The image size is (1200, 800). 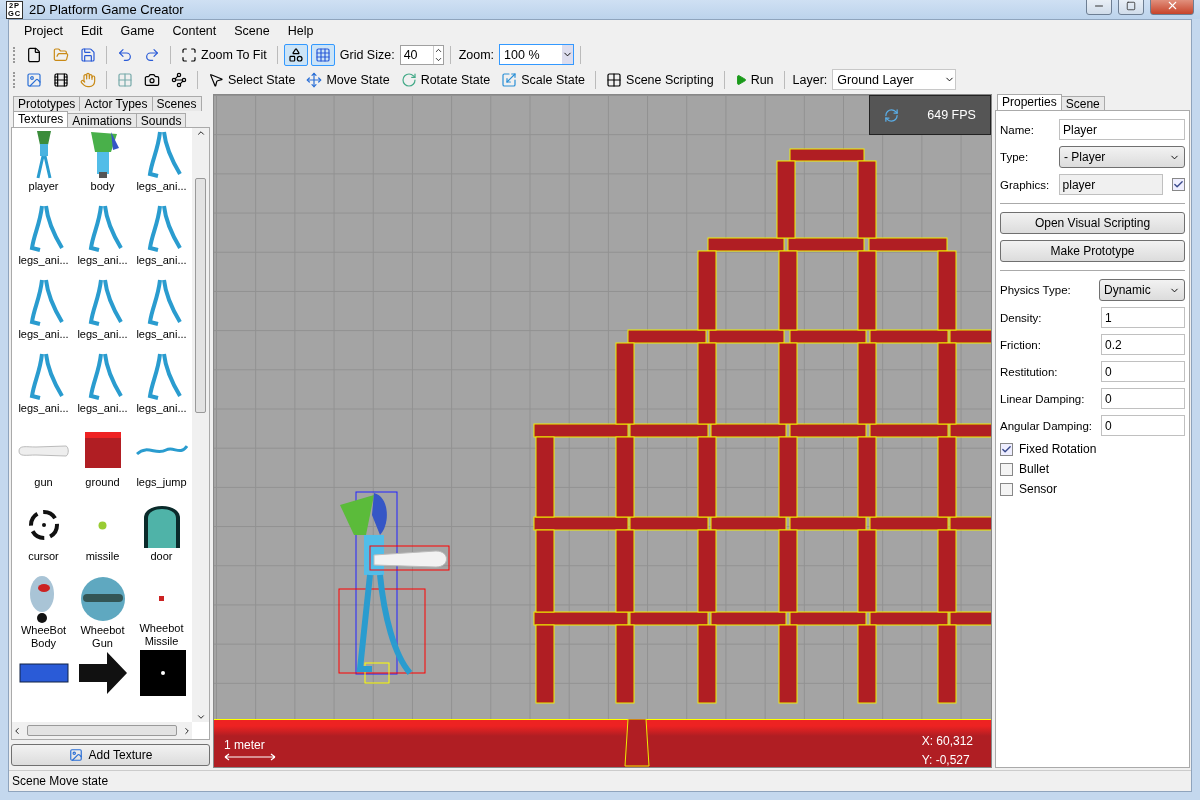 What do you see at coordinates (34, 54) in the screenshot?
I see `file-icon` at bounding box center [34, 54].